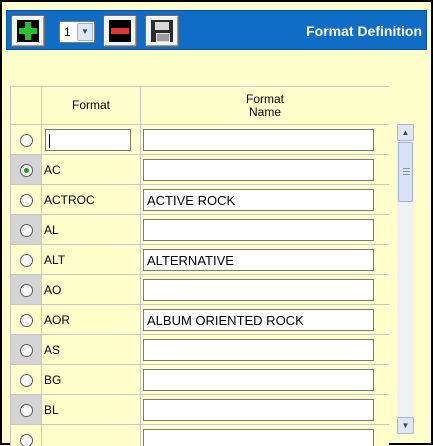  What do you see at coordinates (88, 140) in the screenshot?
I see `format-code-input` at bounding box center [88, 140].